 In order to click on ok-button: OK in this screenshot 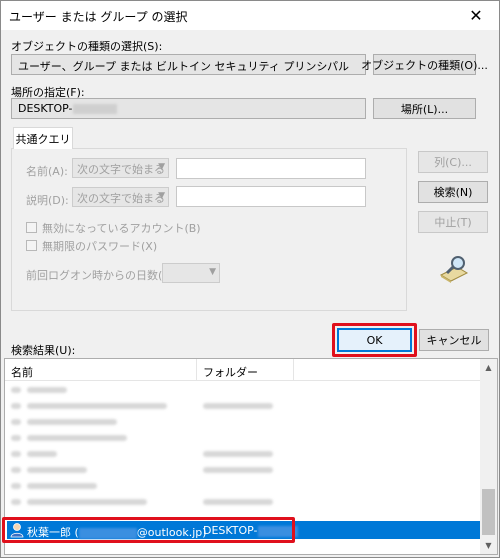, I will do `click(374, 340)`.